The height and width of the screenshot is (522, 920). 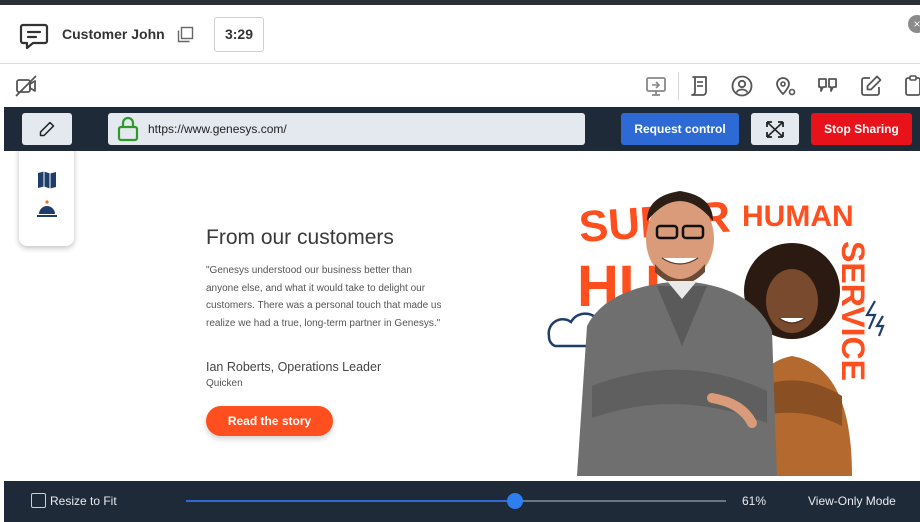 What do you see at coordinates (853, 311) in the screenshot?
I see `hero-word-service: SERVICE` at bounding box center [853, 311].